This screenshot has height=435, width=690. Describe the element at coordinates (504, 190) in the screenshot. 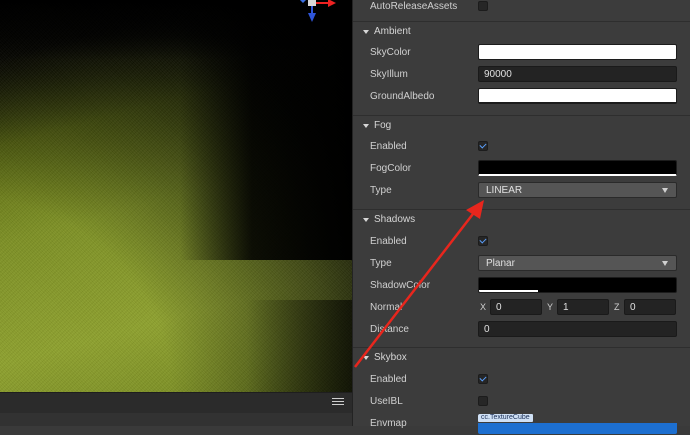

I see `fog-type-value: LINEAR` at that location.